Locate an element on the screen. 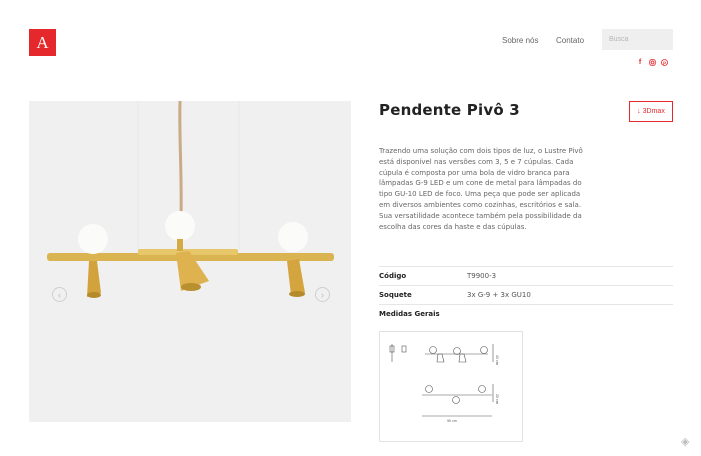  download-3dmax-button: ↓ 3Dmax is located at coordinates (651, 111).